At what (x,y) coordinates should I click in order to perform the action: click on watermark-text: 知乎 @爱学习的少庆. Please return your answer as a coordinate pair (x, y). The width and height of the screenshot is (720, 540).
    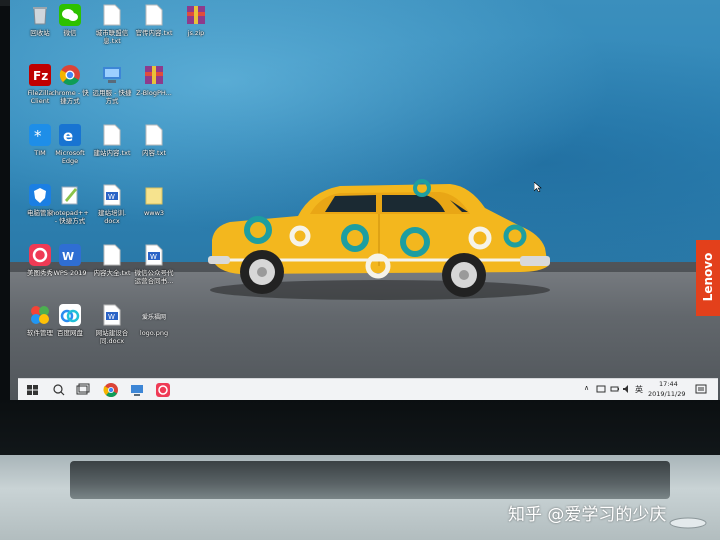
    Looking at the image, I should click on (587, 515).